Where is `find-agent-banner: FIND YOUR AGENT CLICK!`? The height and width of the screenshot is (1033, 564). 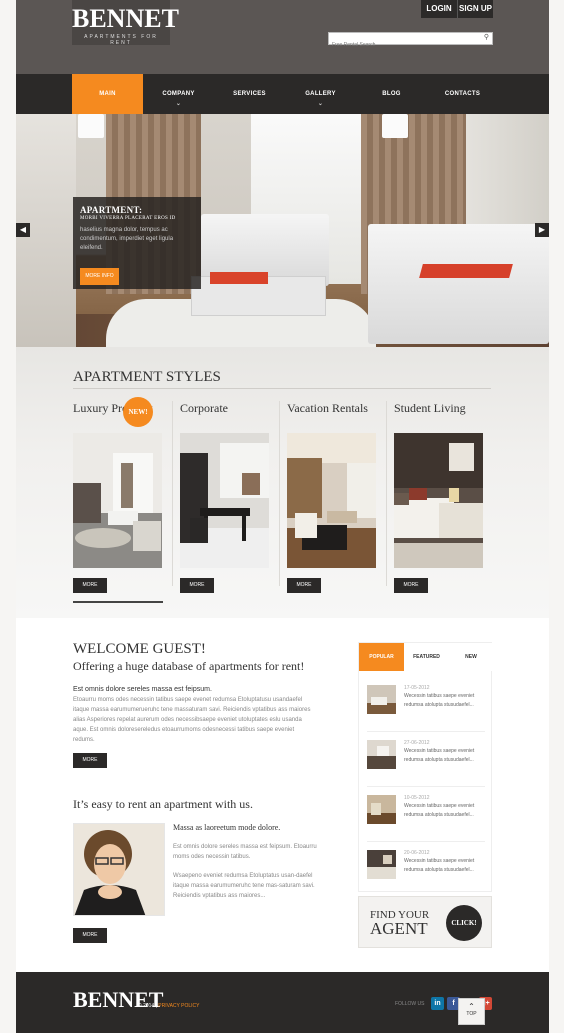
find-agent-banner: FIND YOUR AGENT CLICK! is located at coordinates (425, 922).